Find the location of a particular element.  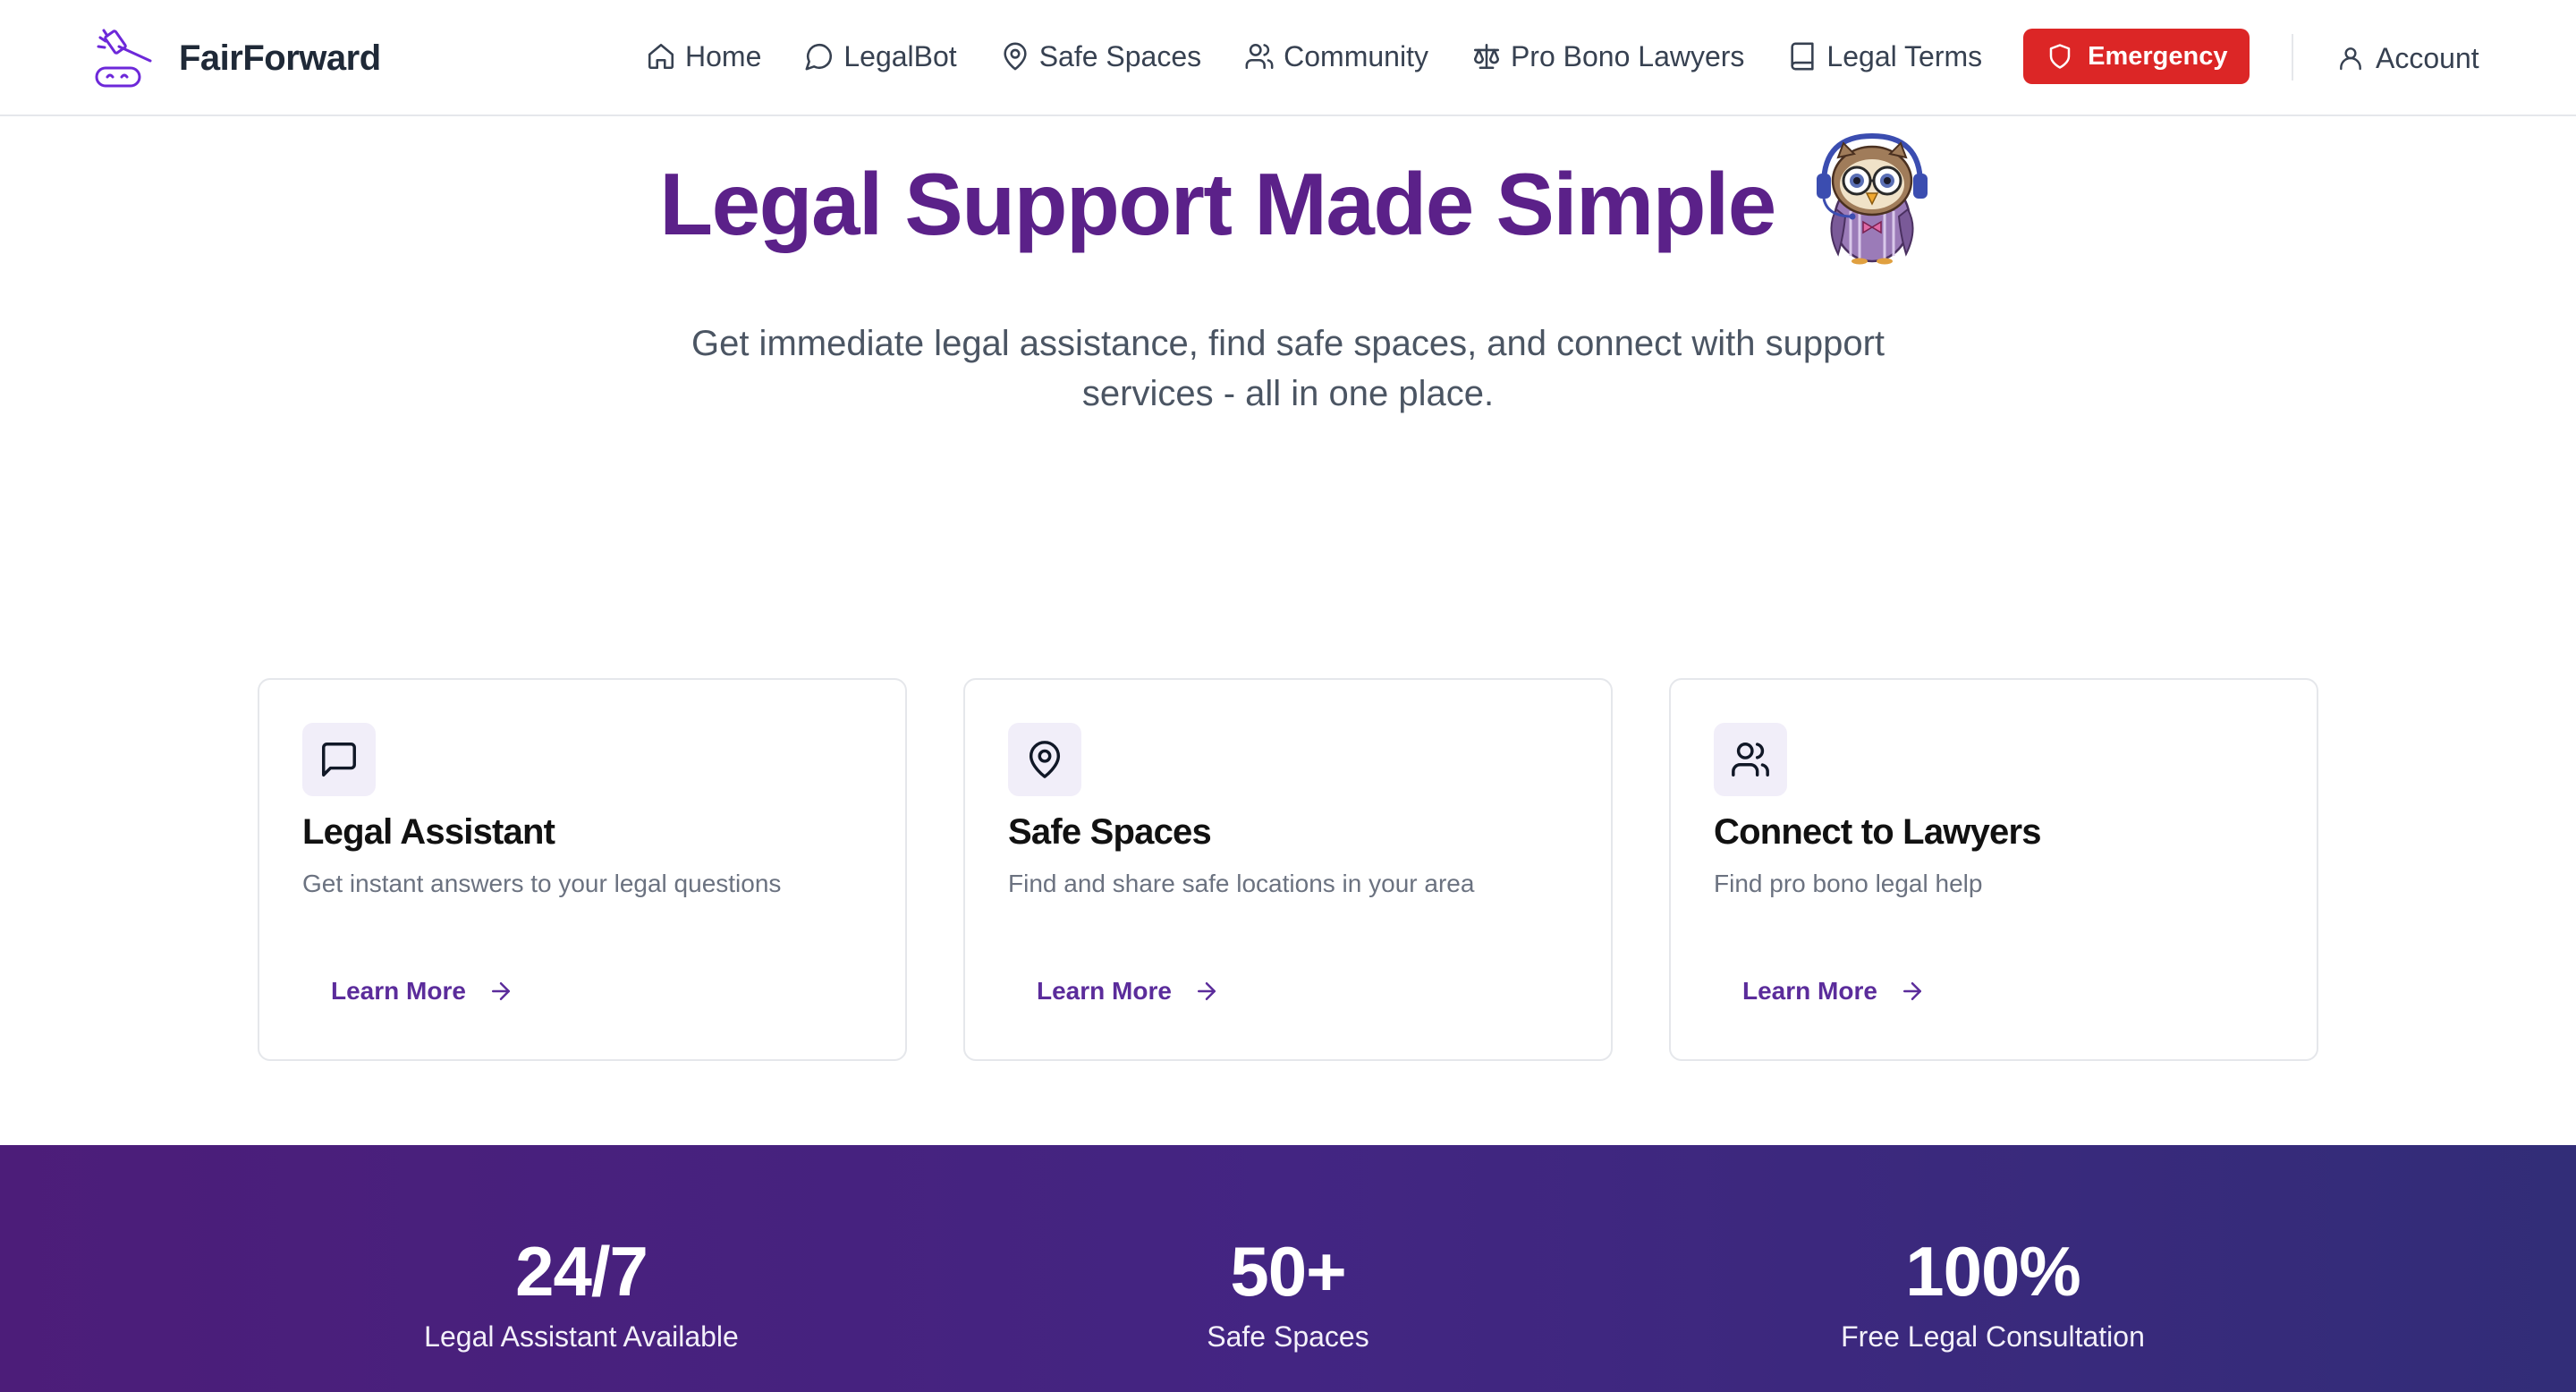

hero-title-row: Legal Support Made Simple is located at coordinates (1288, 204).